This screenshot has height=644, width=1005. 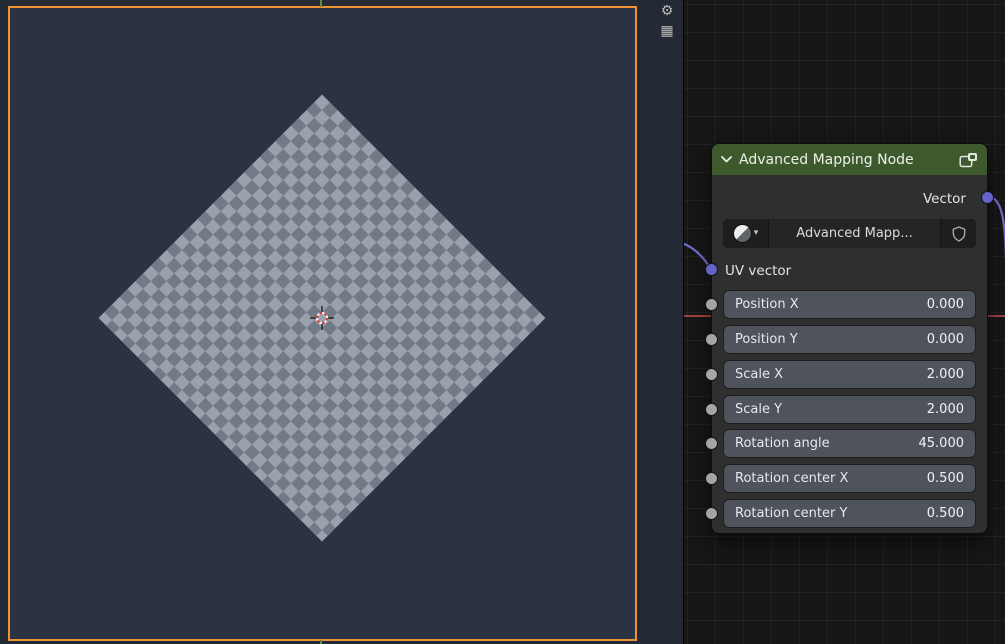 I want to click on gear-icon: ⚙, so click(x=667, y=11).